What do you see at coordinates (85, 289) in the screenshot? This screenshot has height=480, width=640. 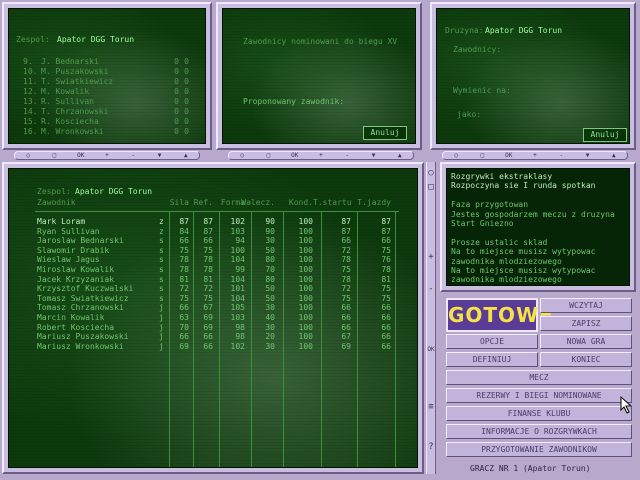 I see `rider-name: Krzysztof Kuczwalski` at bounding box center [85, 289].